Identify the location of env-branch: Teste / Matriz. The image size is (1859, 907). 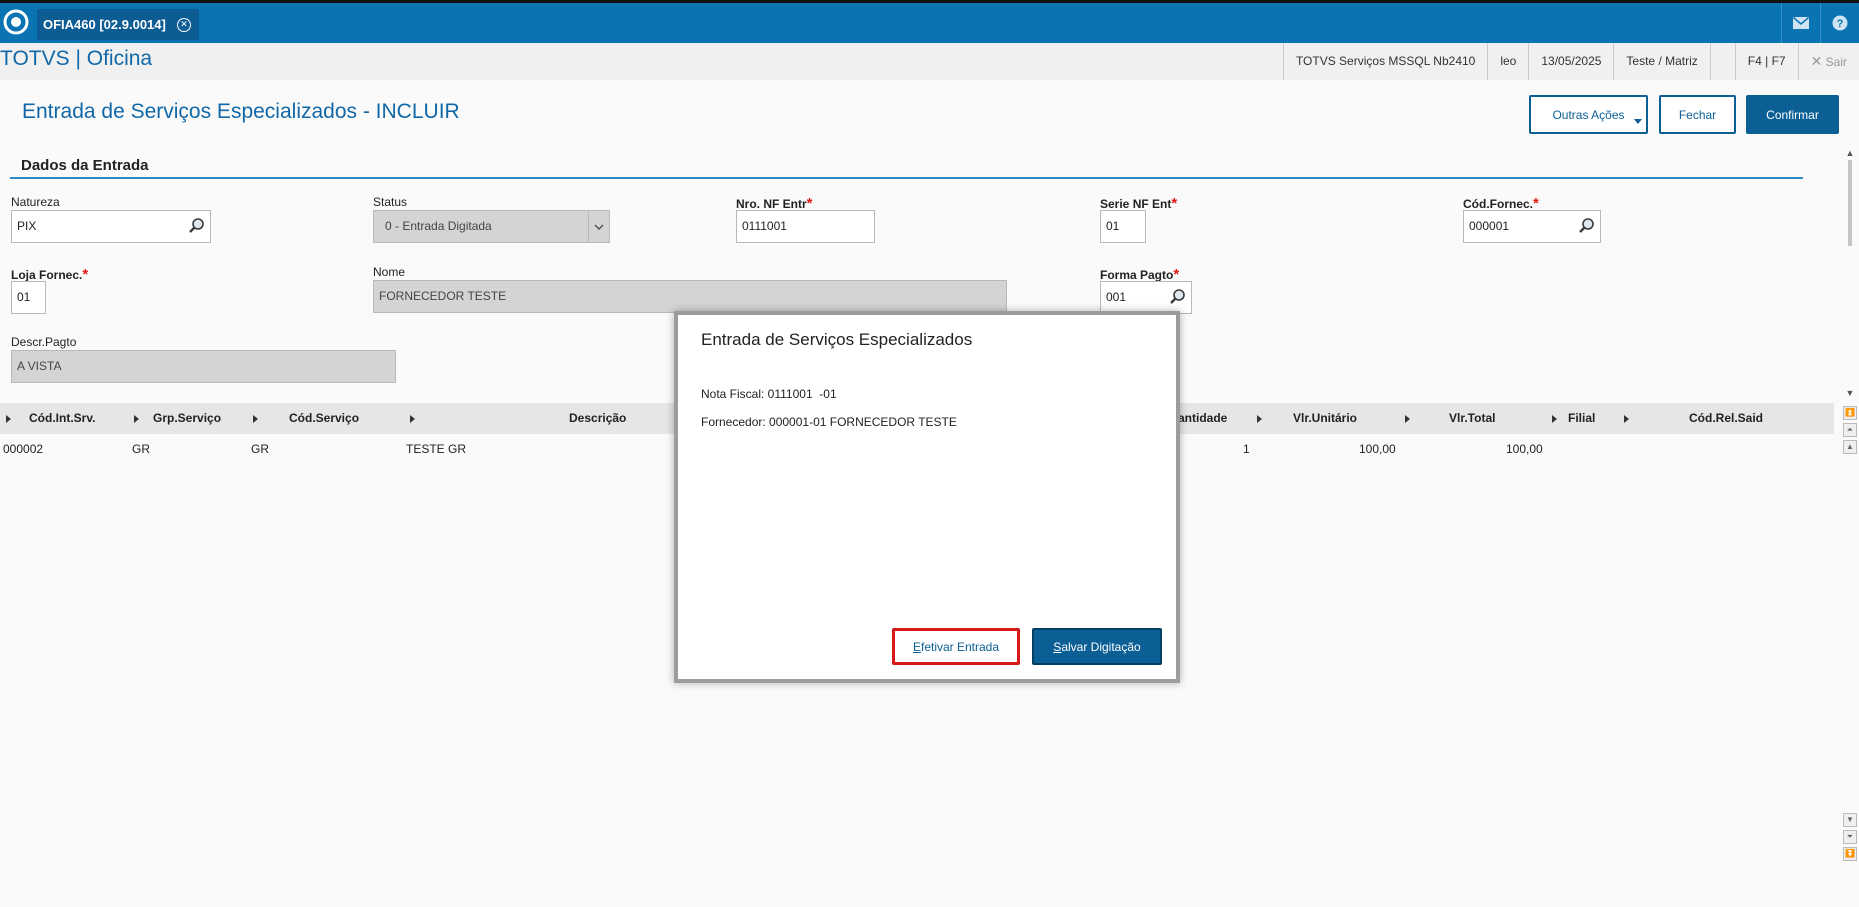
(1661, 61).